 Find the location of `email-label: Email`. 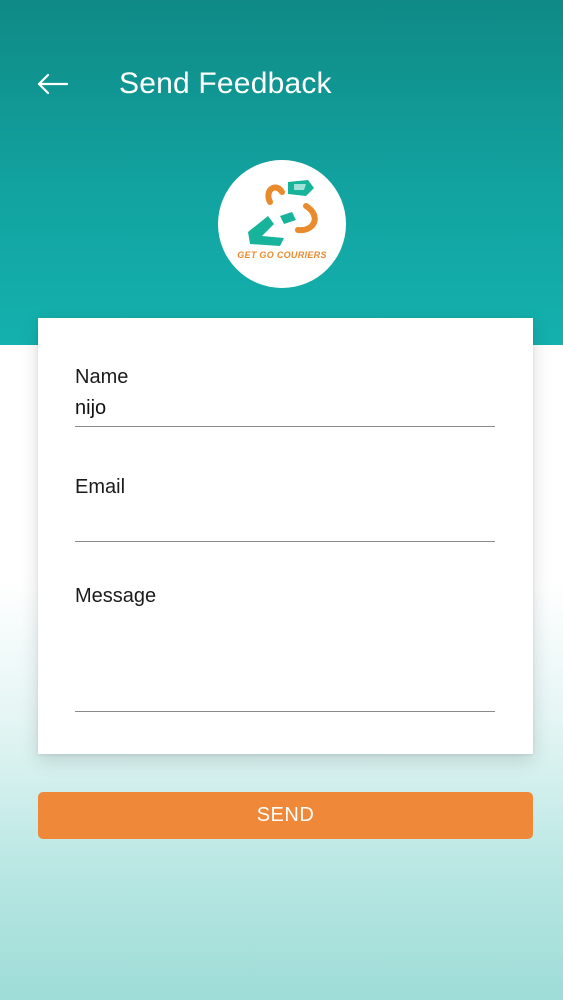

email-label: Email is located at coordinates (100, 487).